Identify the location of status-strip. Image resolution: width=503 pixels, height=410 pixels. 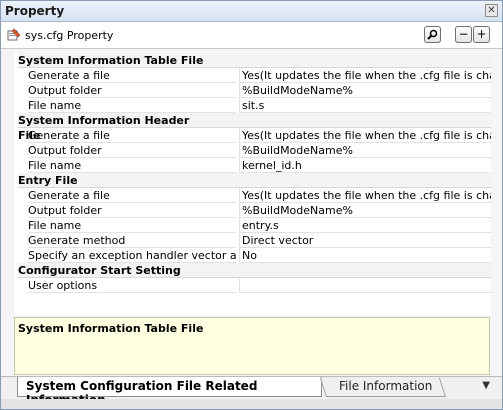
(251, 404).